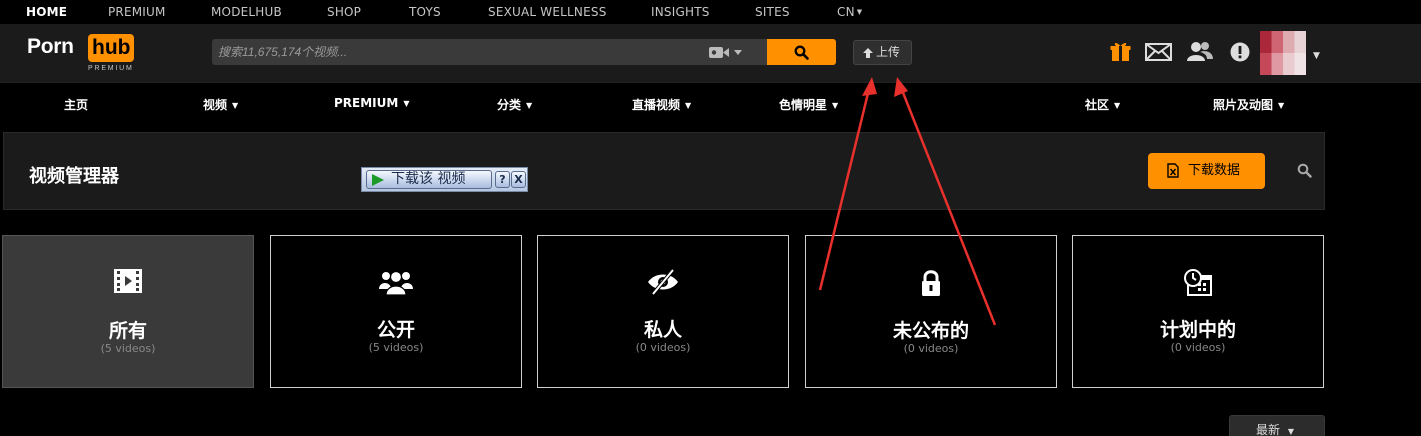  Describe the element at coordinates (888, 52) in the screenshot. I see `upload-label: 上传` at that location.